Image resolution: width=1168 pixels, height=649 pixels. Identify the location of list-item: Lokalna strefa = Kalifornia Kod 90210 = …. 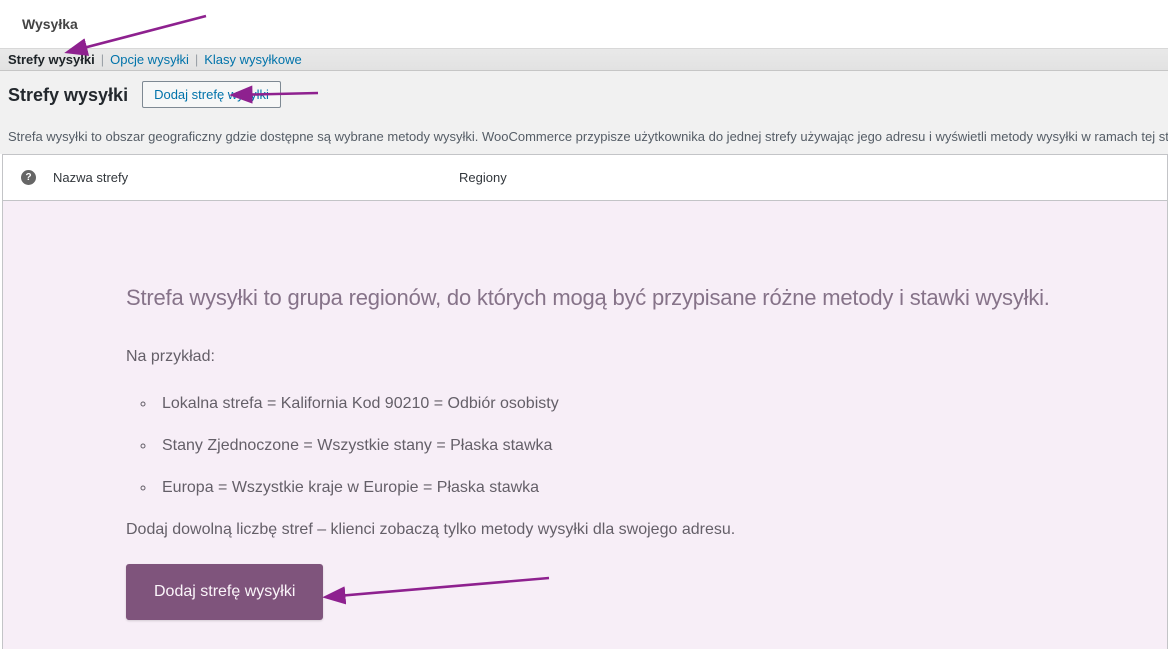
(661, 404).